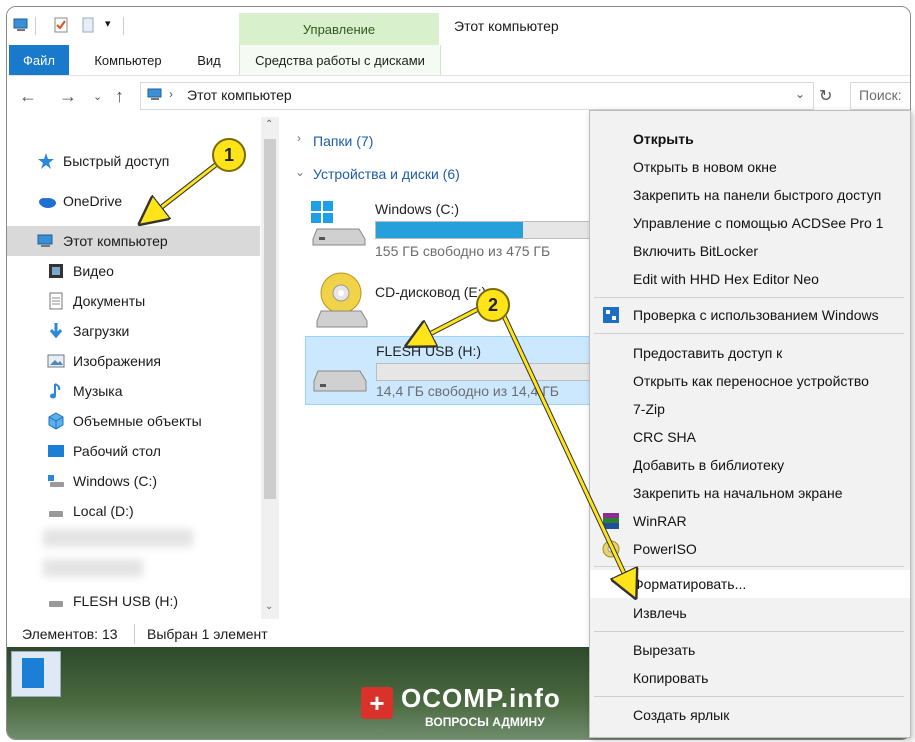  Describe the element at coordinates (269, 124) in the screenshot. I see `scroll-up-icon: ⌃` at that location.